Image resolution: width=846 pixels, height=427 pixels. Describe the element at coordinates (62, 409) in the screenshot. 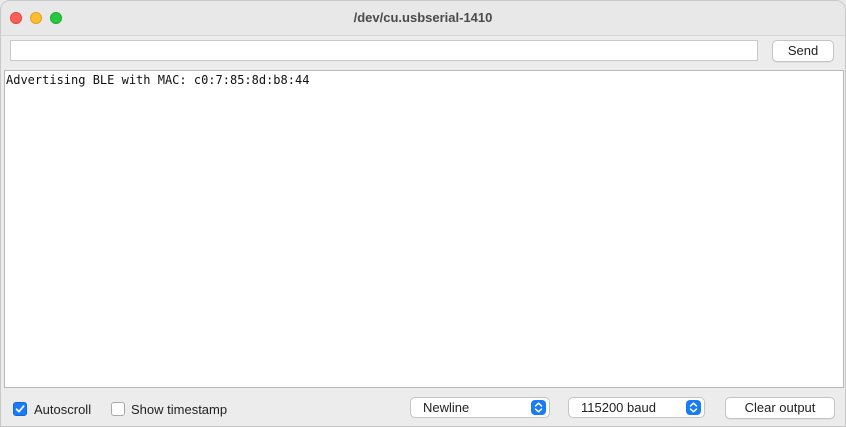

I see `autoscroll-label: Autoscroll` at that location.